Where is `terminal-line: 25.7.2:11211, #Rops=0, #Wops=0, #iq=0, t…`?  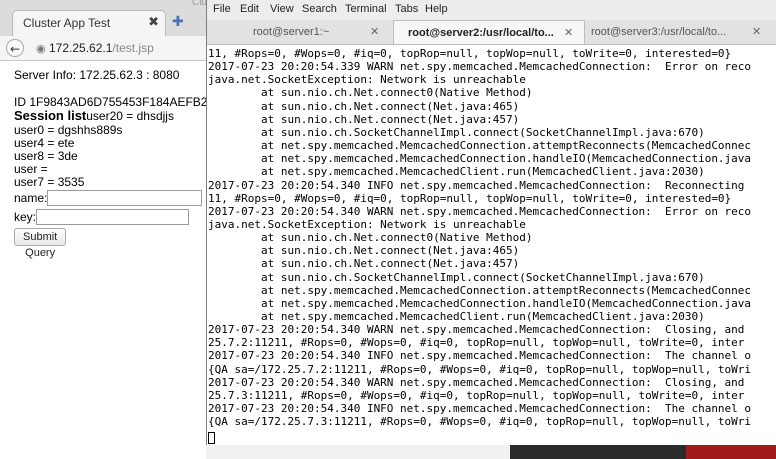 terminal-line: 25.7.2:11211, #Rops=0, #Wops=0, #iq=0, t… is located at coordinates (476, 343).